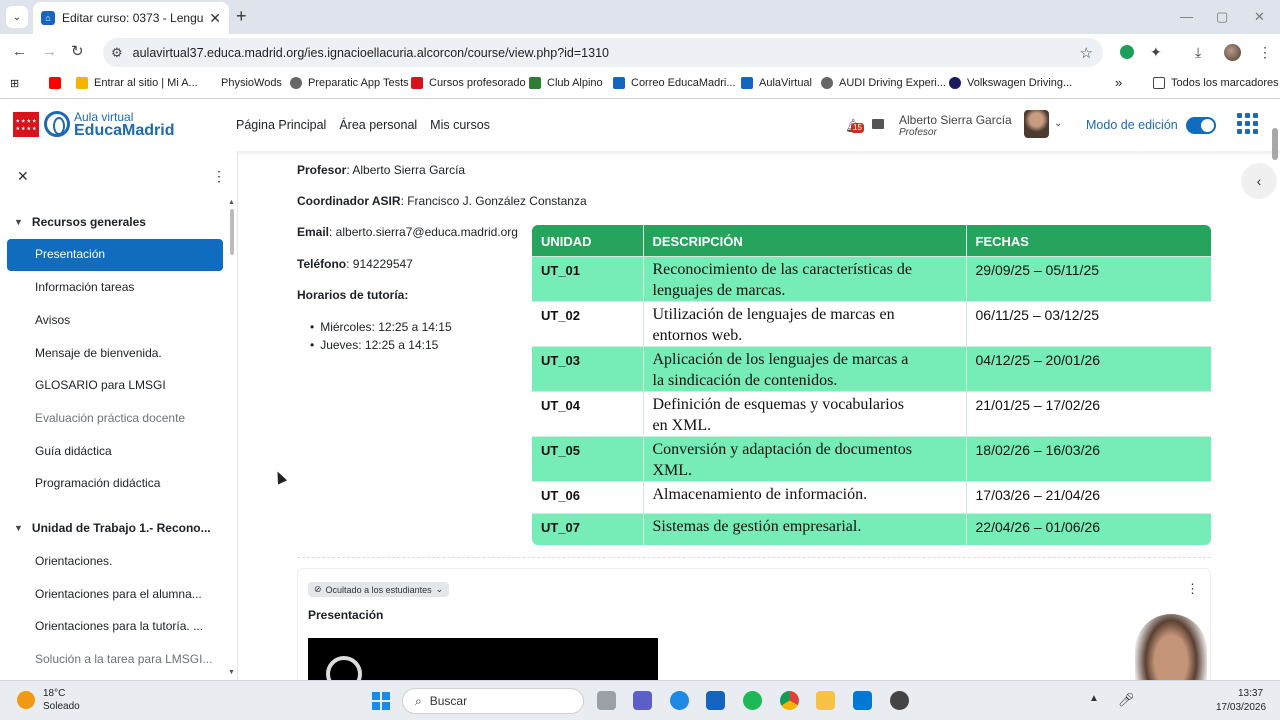  I want to click on browser-menu-icon: ⋮, so click(1265, 52).